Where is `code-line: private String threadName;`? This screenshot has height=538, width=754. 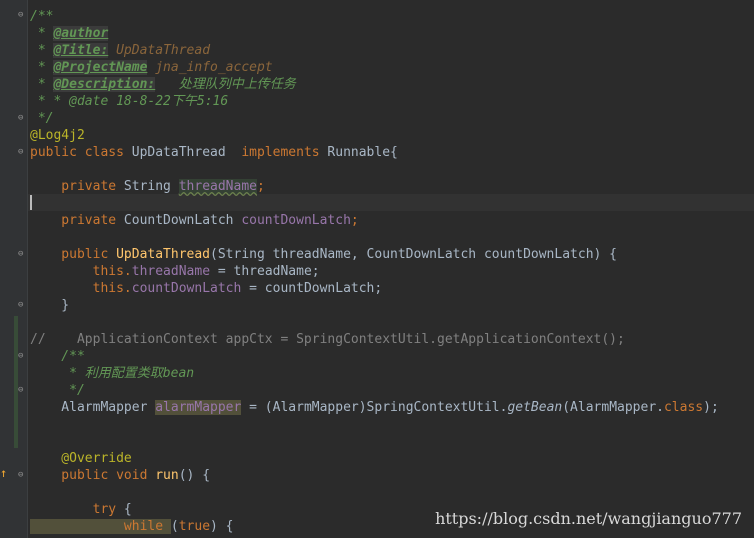 code-line: private String threadName; is located at coordinates (147, 186).